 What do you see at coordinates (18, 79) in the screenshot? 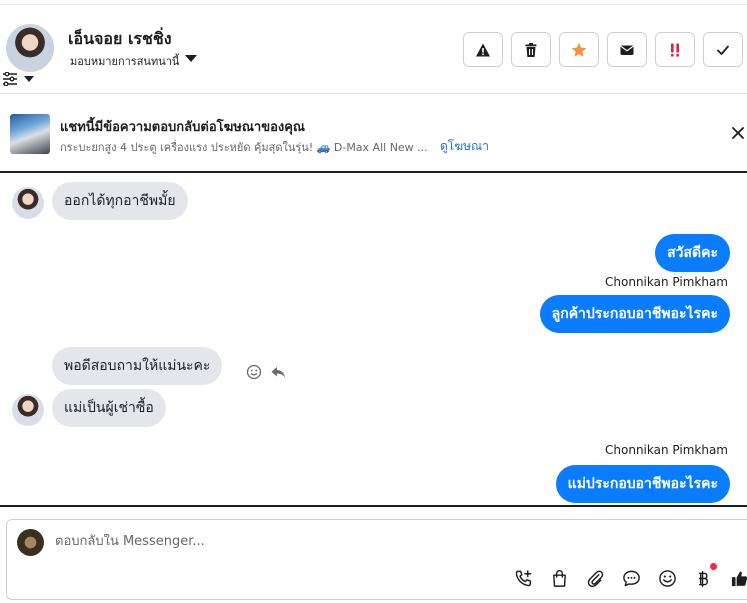
I see `filter-dropdown` at bounding box center [18, 79].